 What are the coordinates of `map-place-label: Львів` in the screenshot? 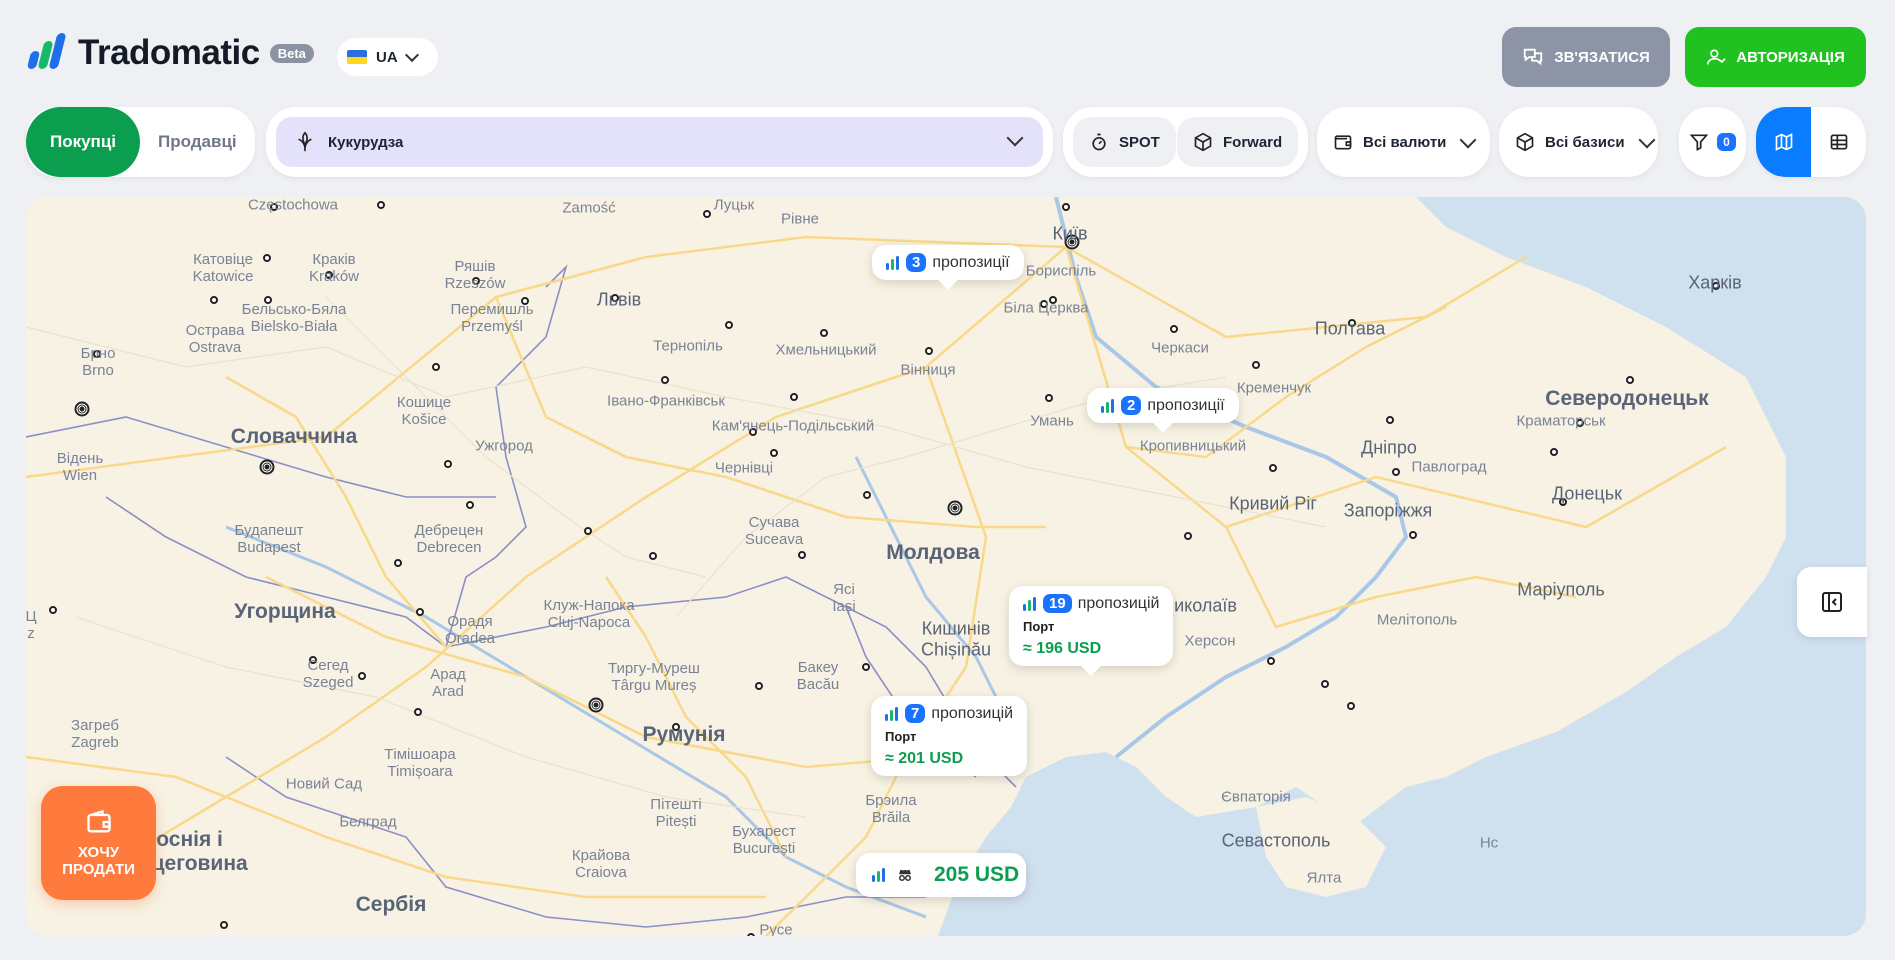 It's located at (619, 299).